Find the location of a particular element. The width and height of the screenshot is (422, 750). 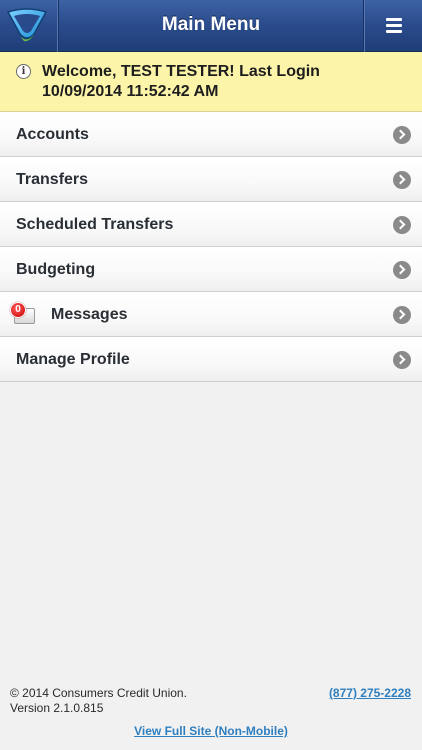

message-count-badge: 0 is located at coordinates (18, 310).